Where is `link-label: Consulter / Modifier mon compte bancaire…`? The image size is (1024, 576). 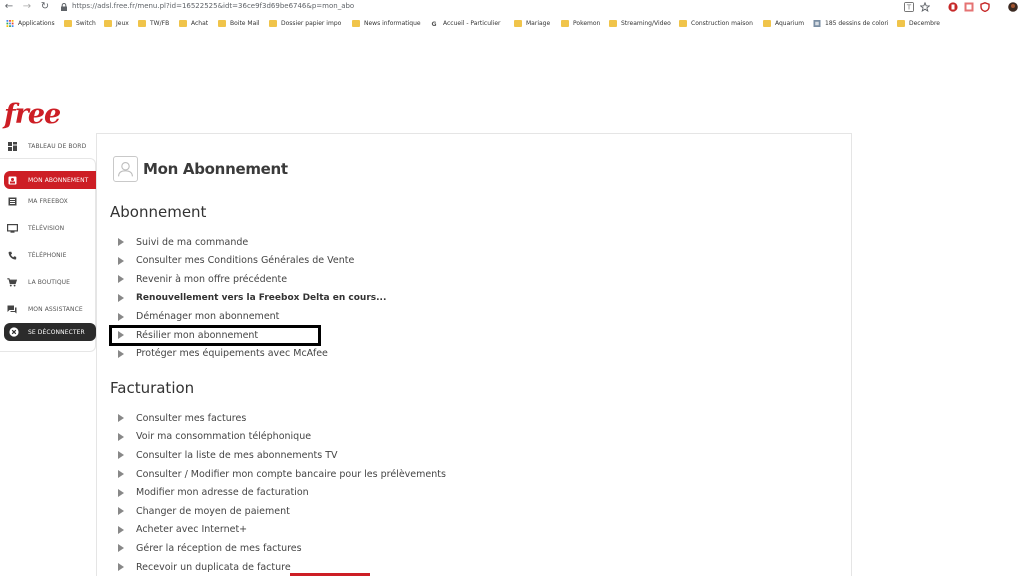
link-label: Consulter / Modifier mon compte bancaire… is located at coordinates (291, 474).